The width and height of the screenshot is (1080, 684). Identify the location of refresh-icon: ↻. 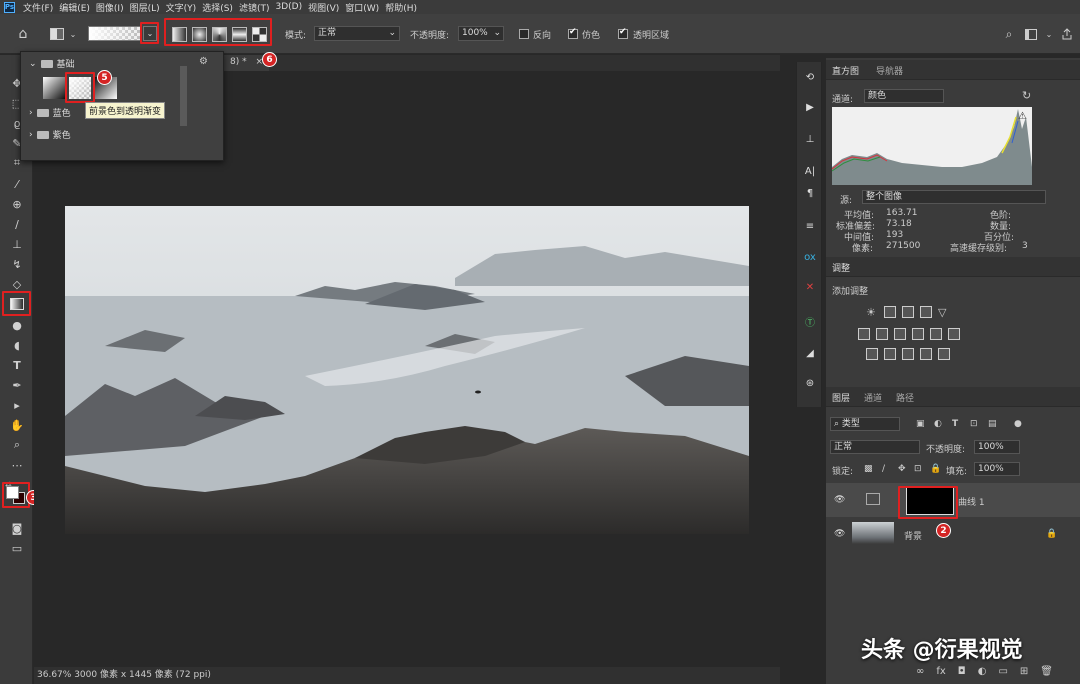
(1026, 95).